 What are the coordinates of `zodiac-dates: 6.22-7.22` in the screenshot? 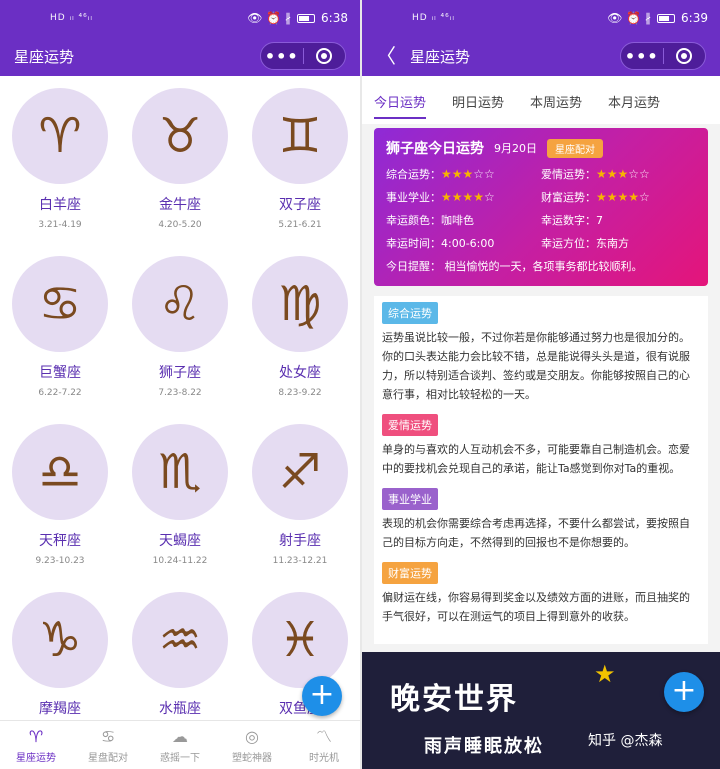 It's located at (60, 393).